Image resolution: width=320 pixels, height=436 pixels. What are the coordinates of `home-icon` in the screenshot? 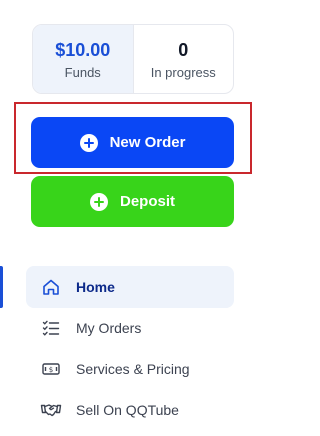 It's located at (51, 287).